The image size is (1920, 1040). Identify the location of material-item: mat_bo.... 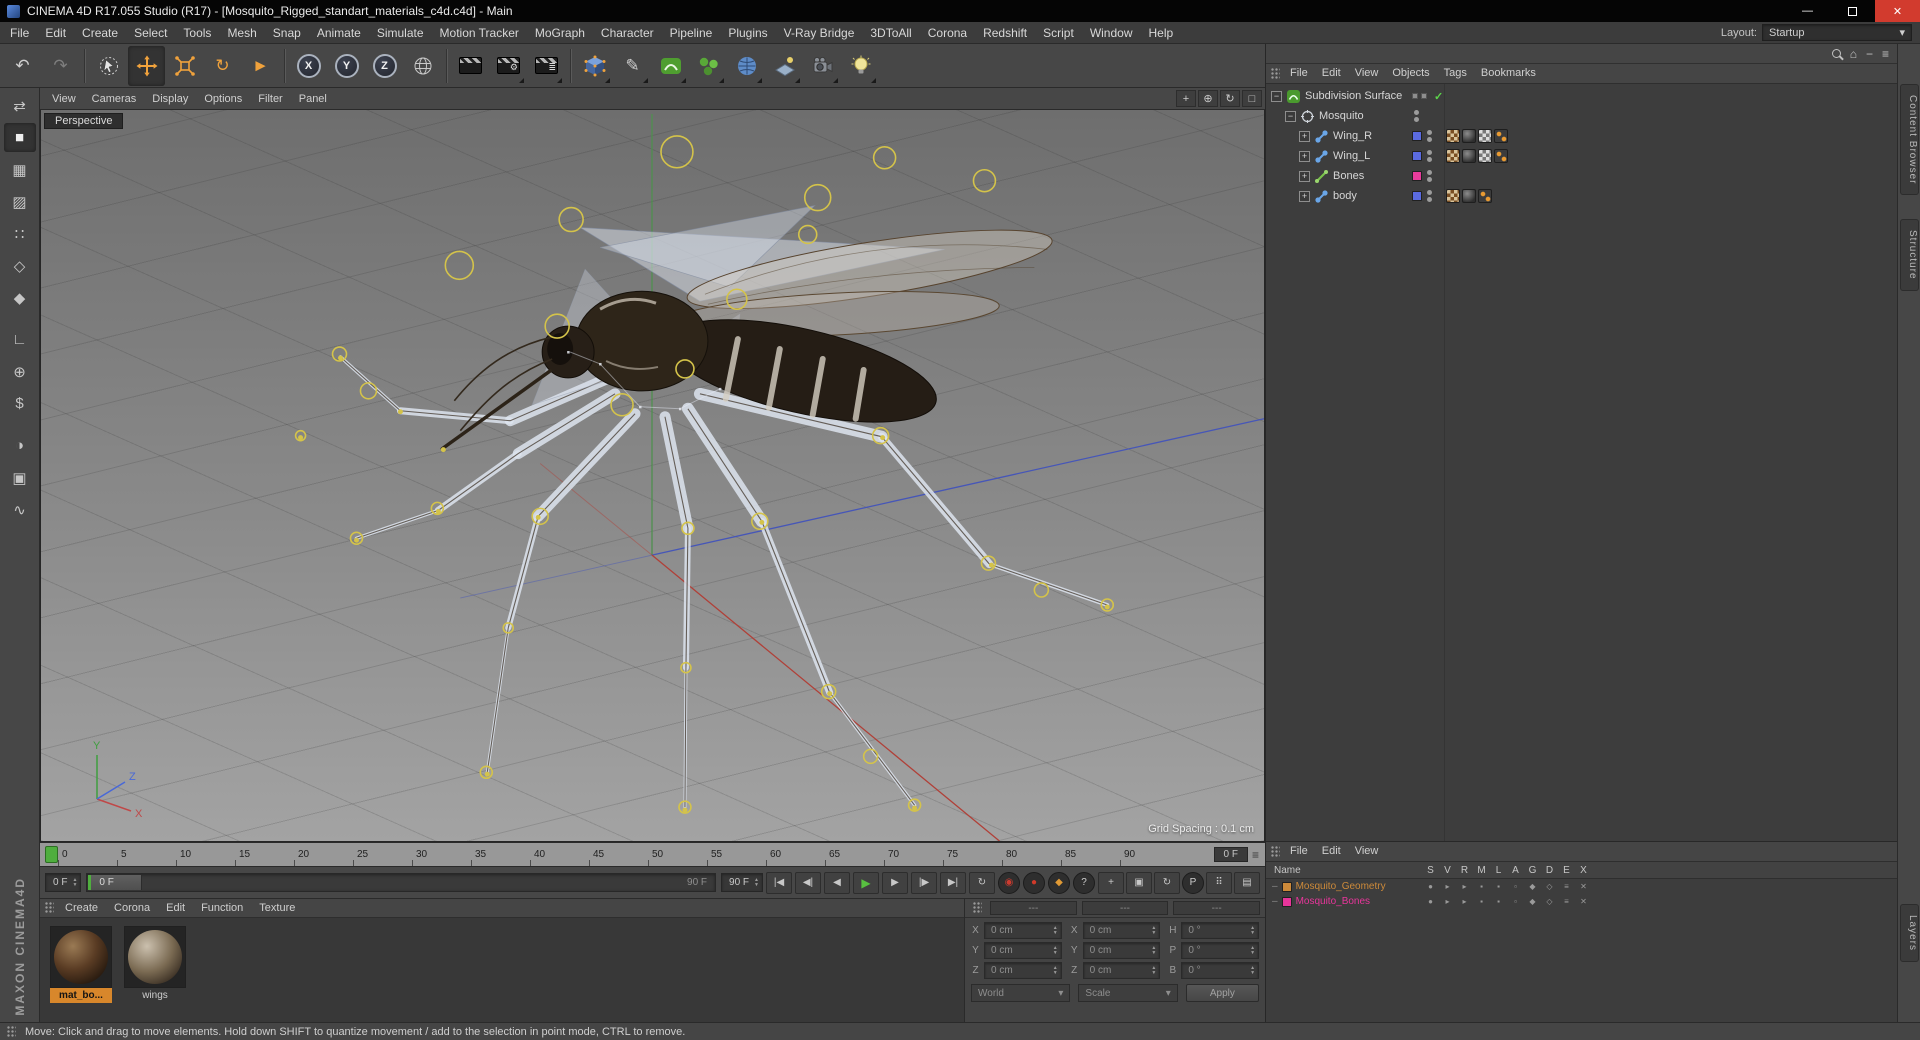
(82, 970).